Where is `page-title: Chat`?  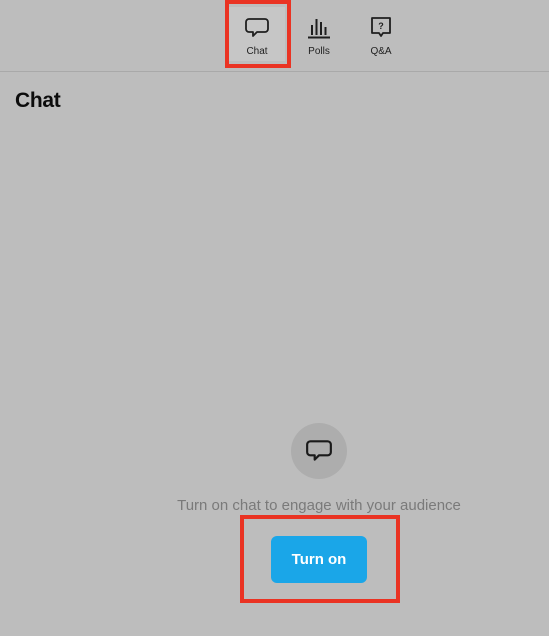
page-title: Chat is located at coordinates (38, 100).